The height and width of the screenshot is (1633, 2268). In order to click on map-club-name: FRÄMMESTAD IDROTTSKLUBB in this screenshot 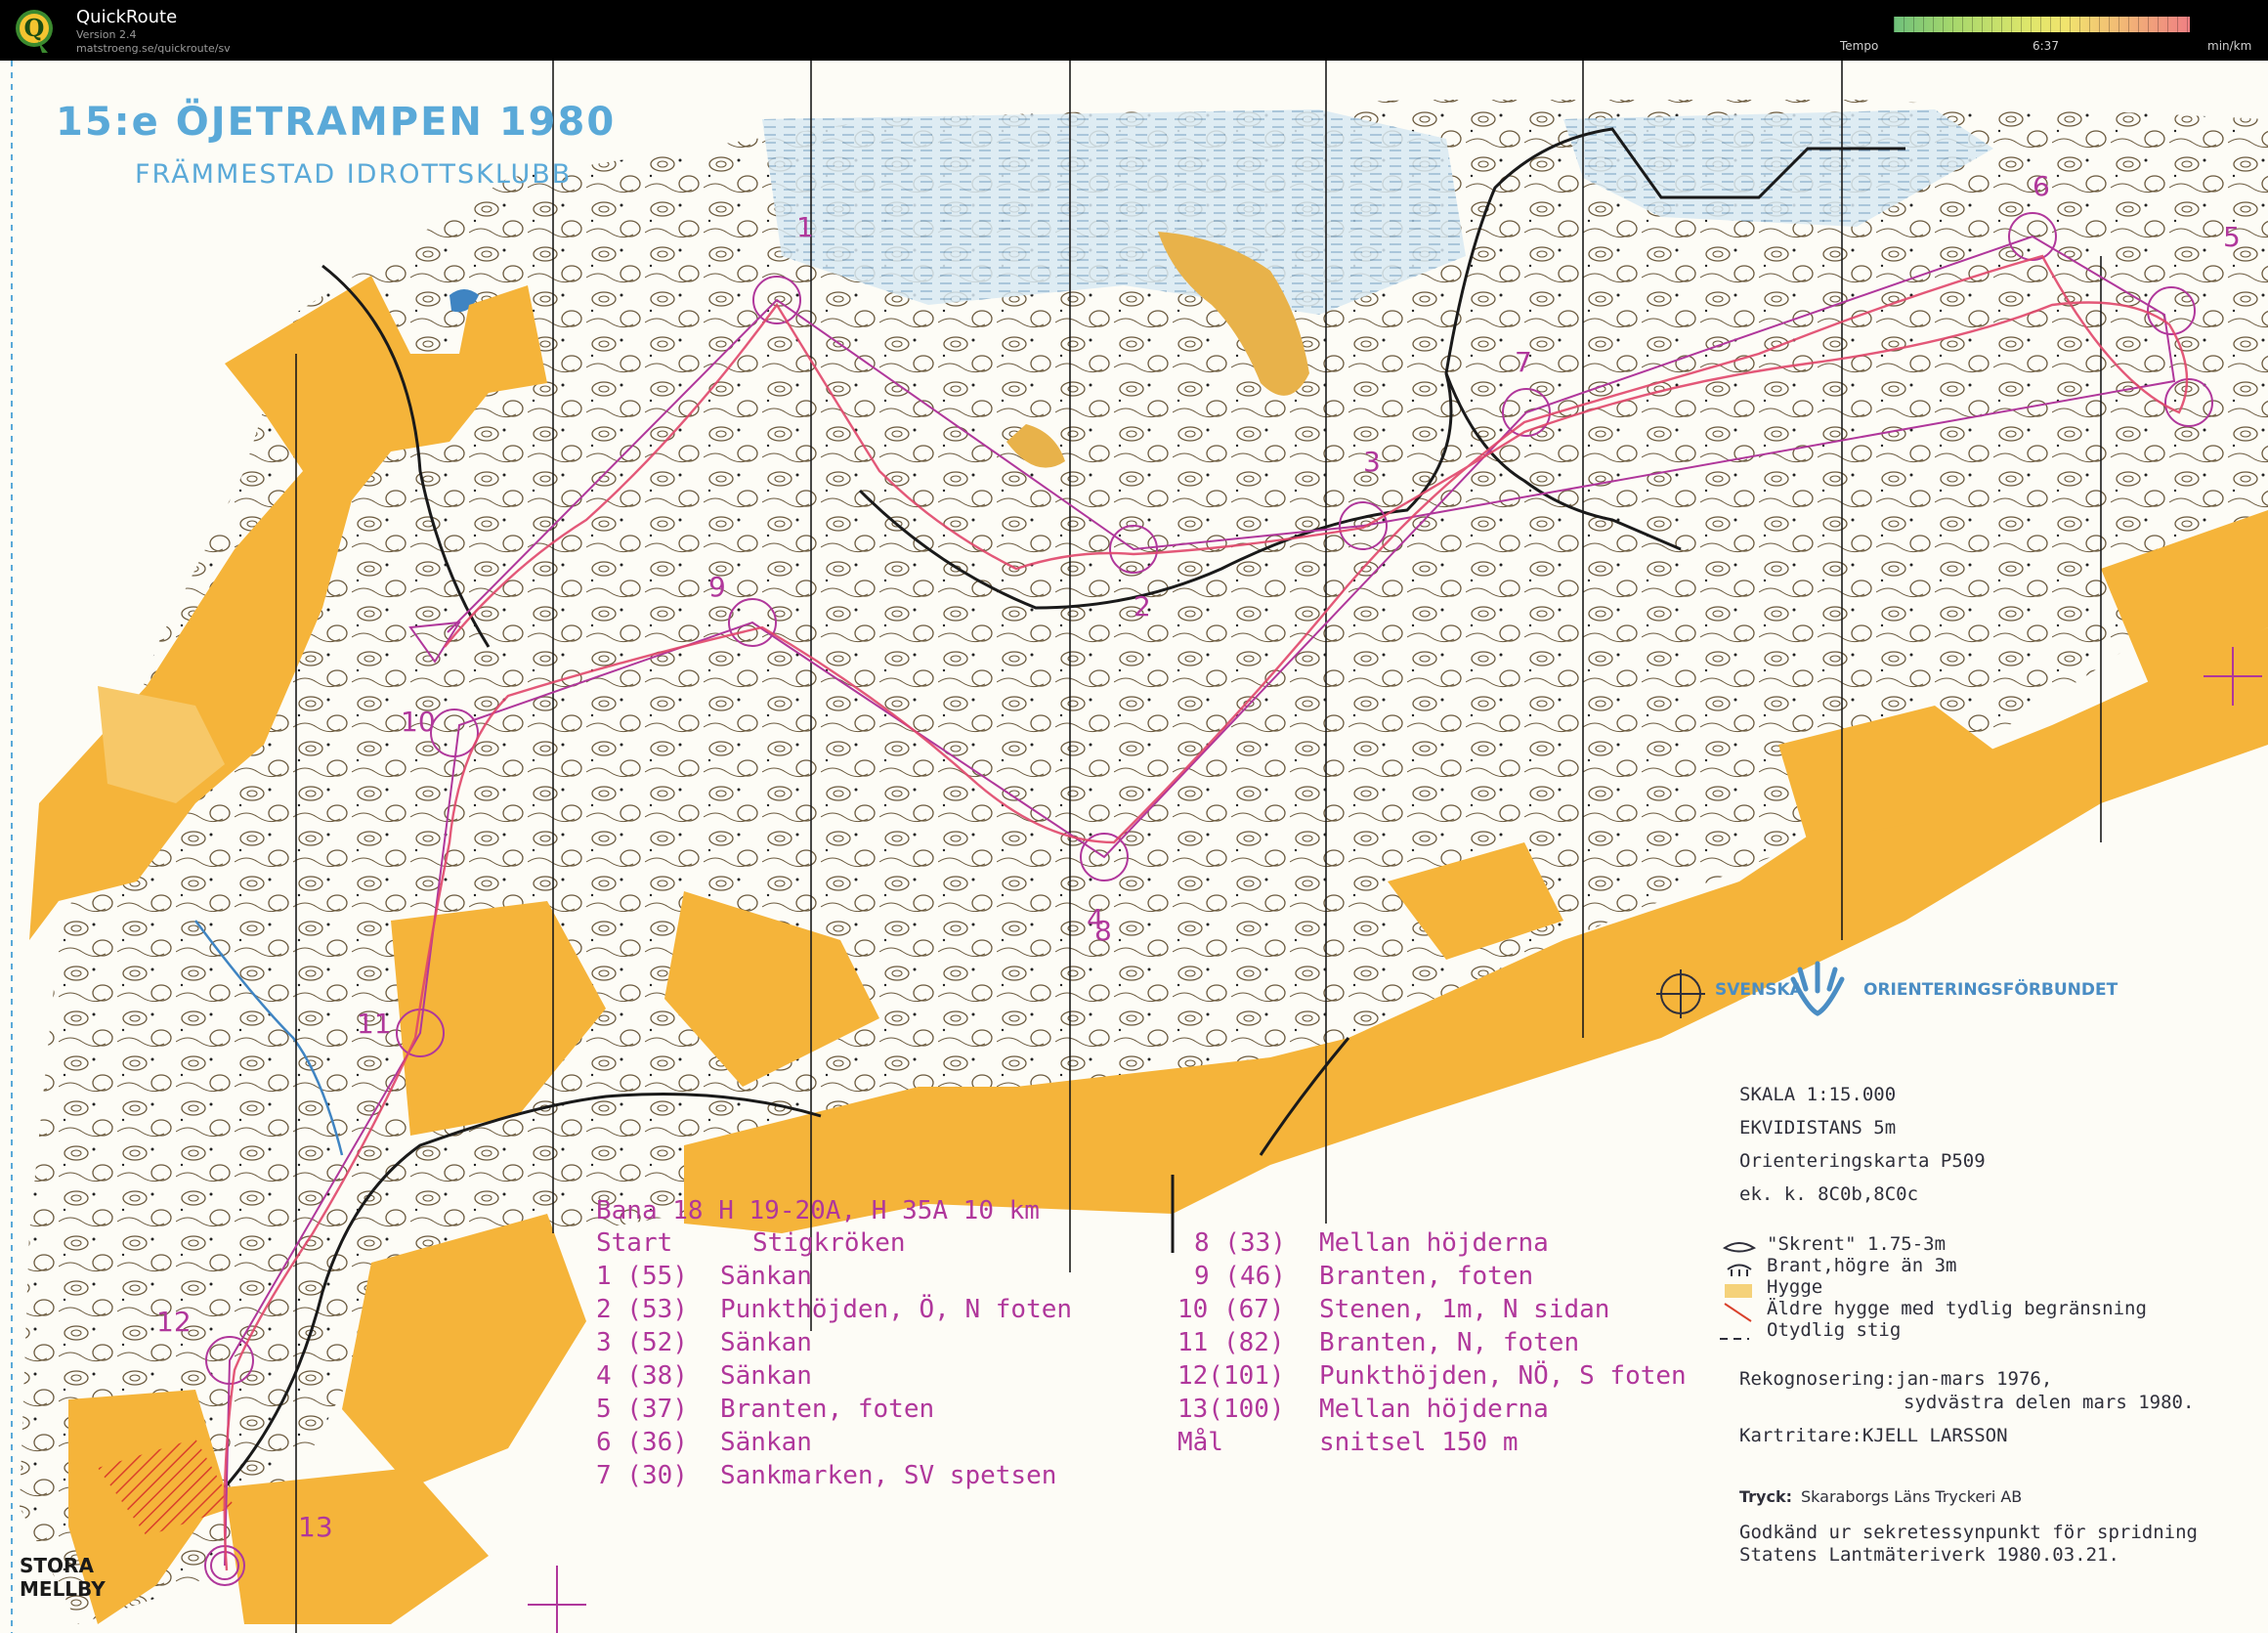, I will do `click(354, 175)`.